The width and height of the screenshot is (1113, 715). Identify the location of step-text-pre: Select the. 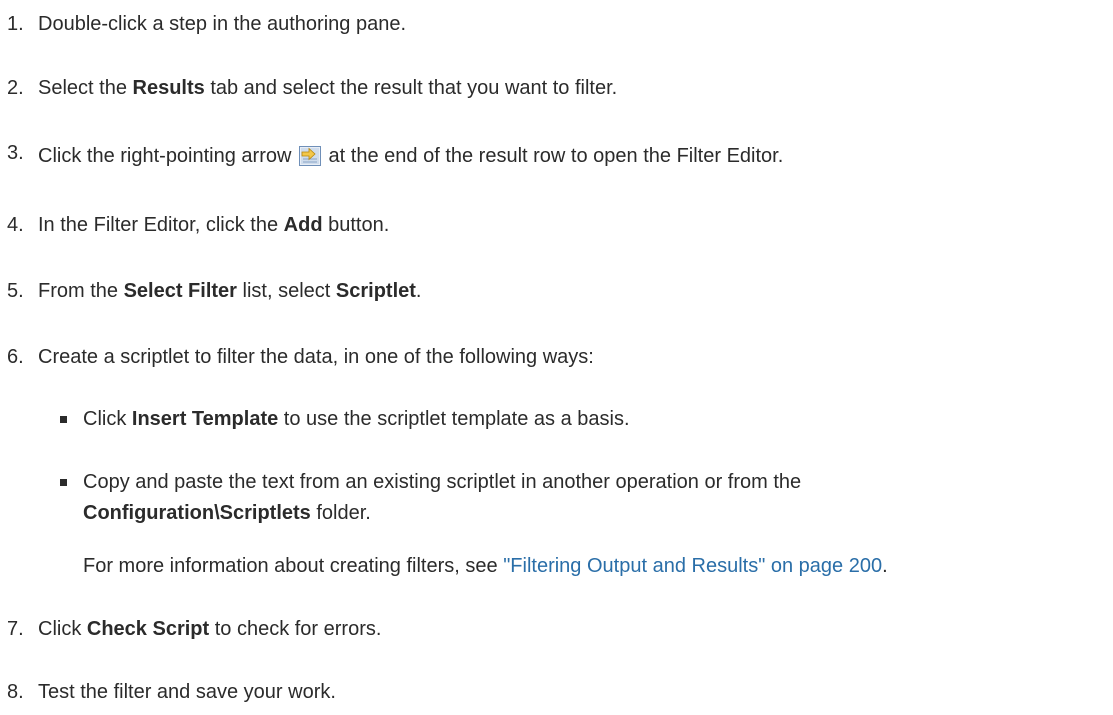
(85, 88).